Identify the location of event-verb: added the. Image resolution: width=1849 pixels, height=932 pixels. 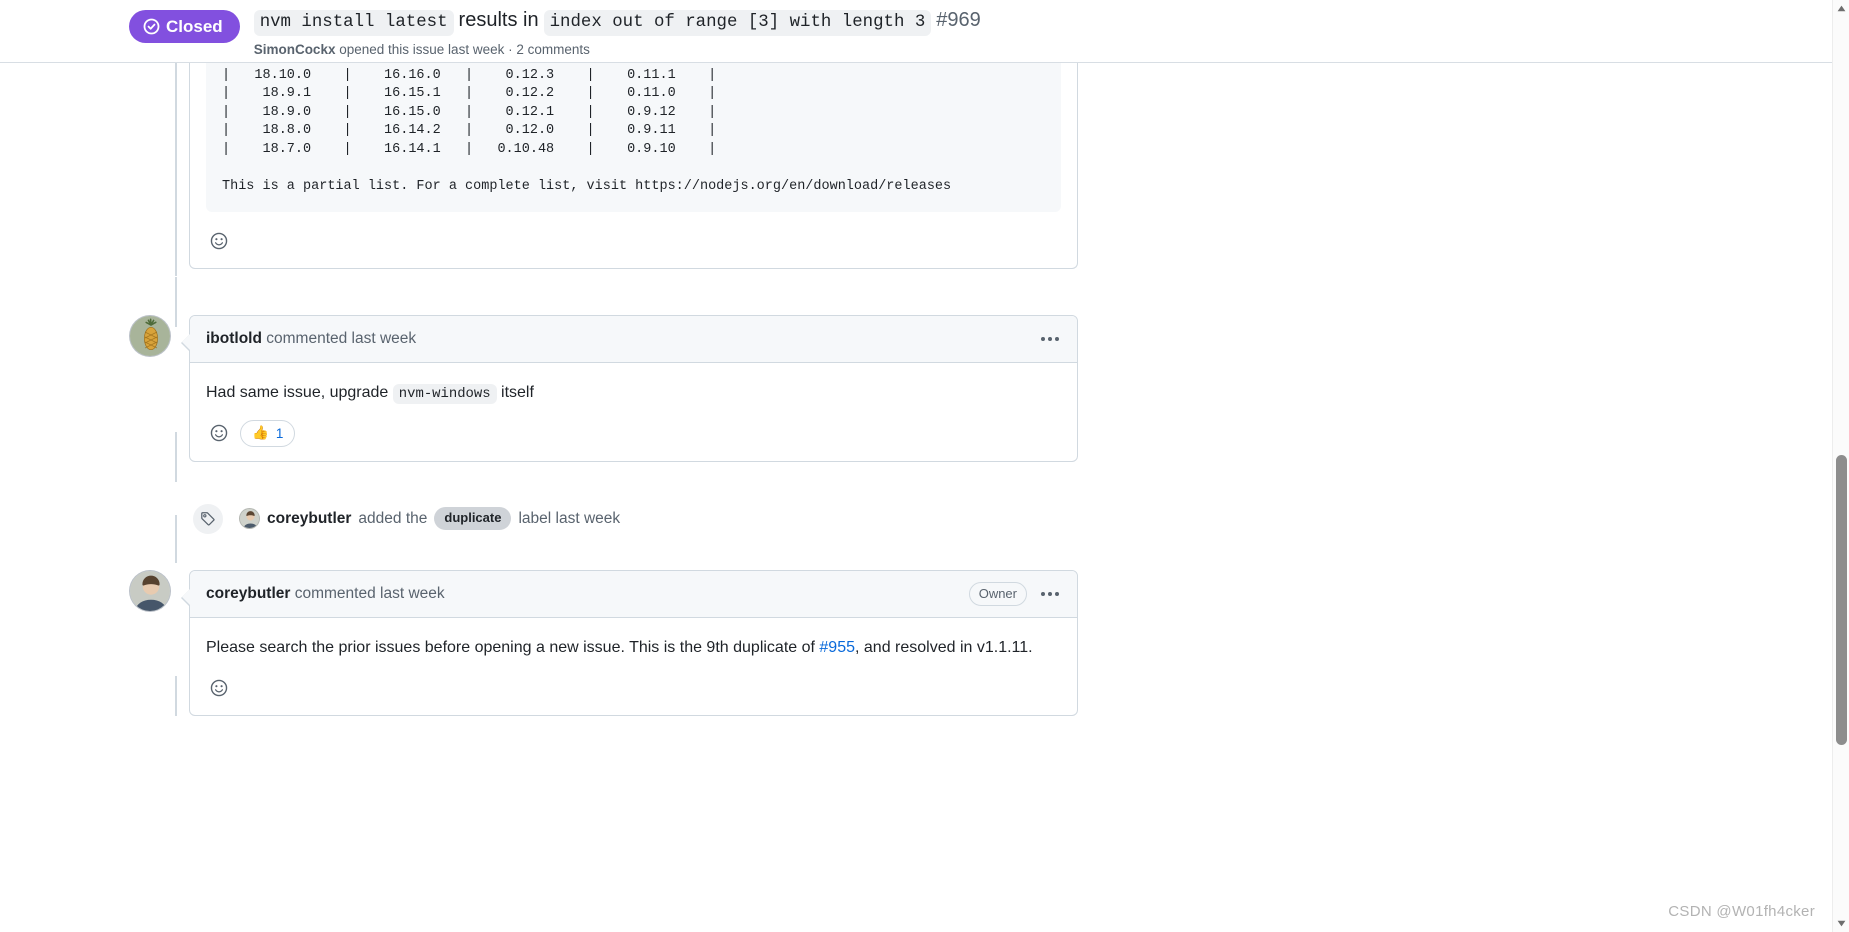
(393, 518).